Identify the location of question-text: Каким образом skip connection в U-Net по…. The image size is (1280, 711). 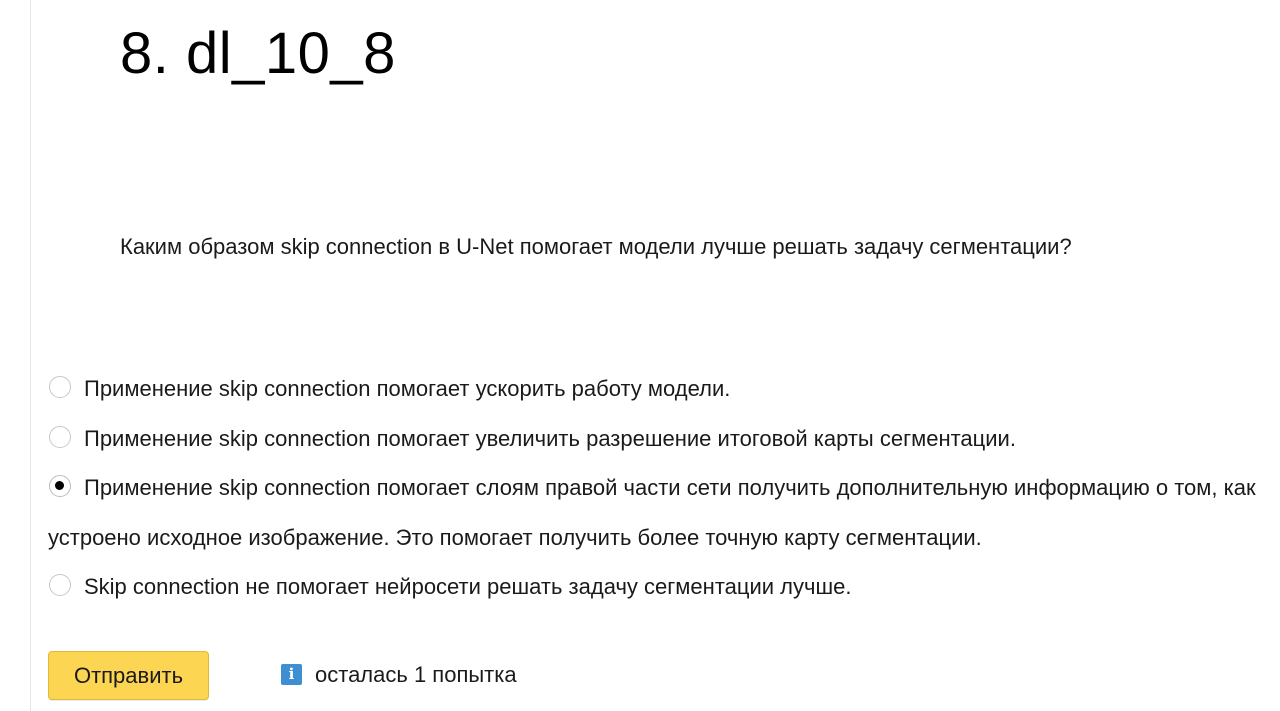
(596, 246).